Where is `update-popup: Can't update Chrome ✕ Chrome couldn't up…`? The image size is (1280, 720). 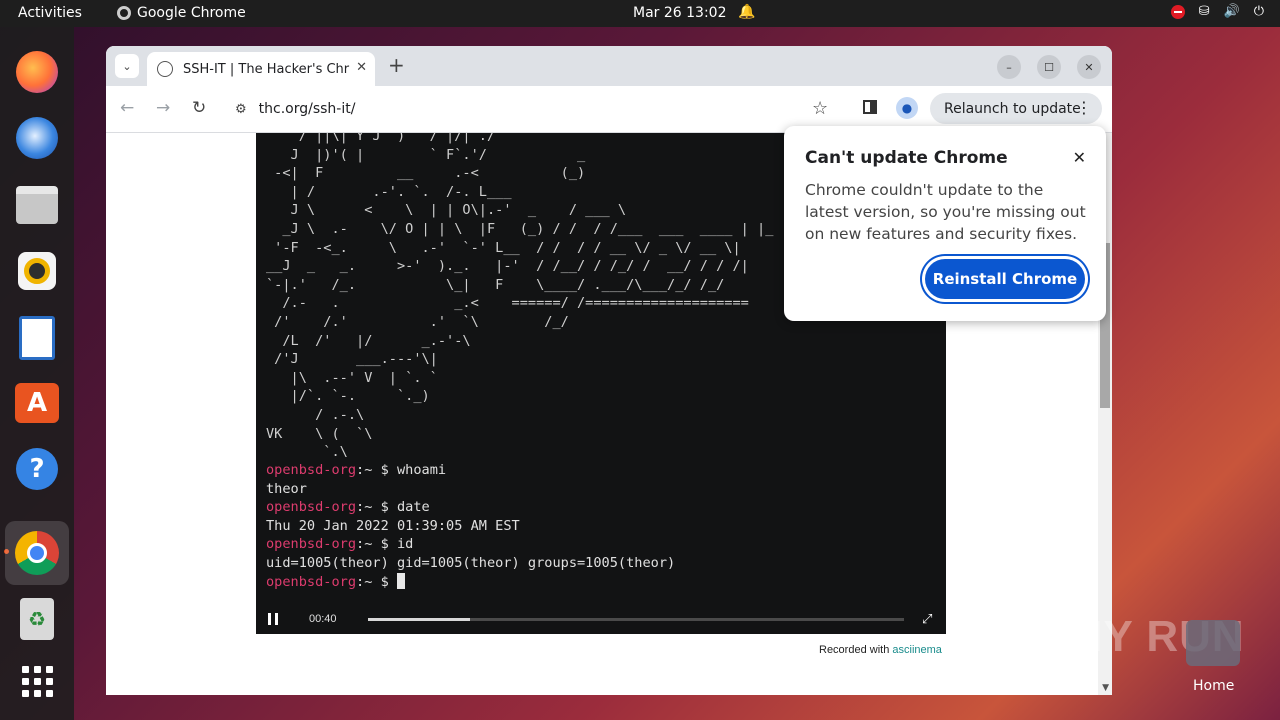
update-popup: Can't update Chrome ✕ Chrome couldn't up… is located at coordinates (945, 223).